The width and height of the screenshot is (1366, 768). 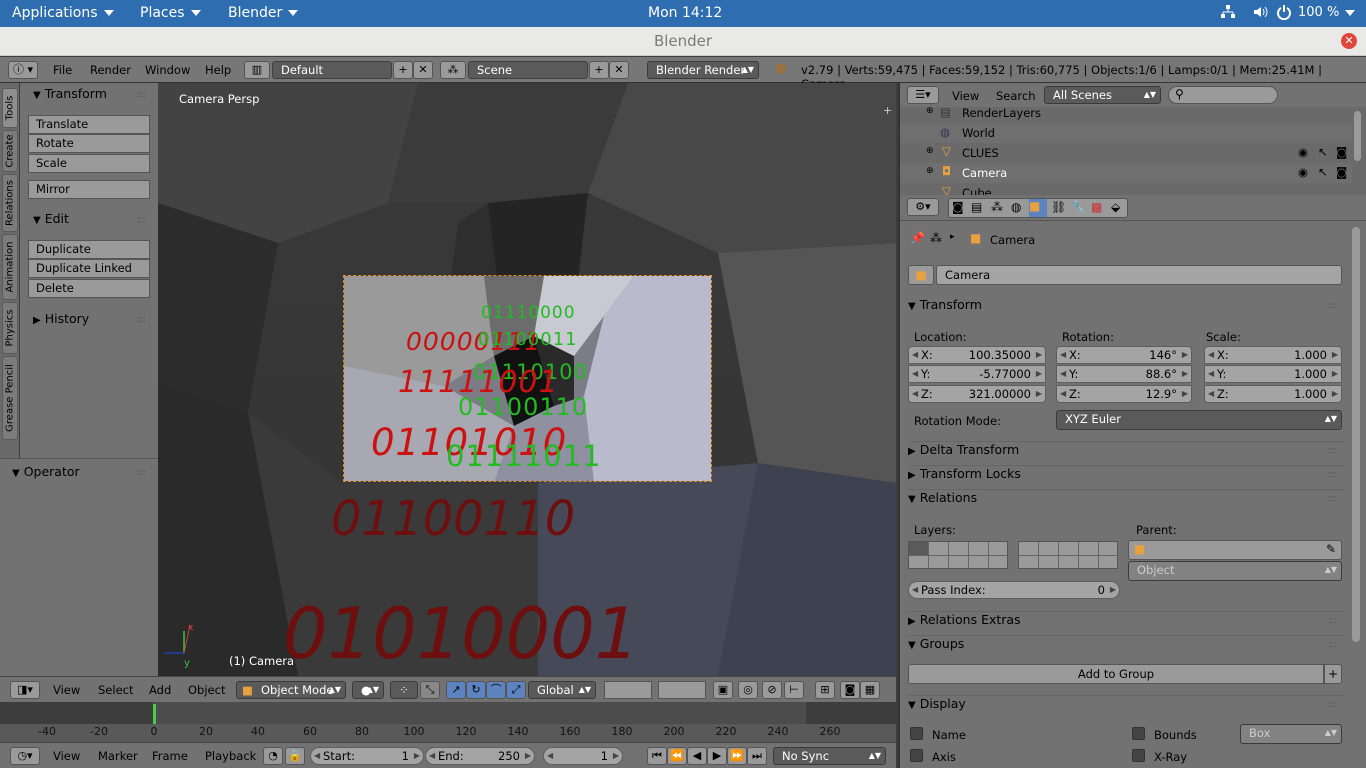 What do you see at coordinates (1068, 555) in the screenshot?
I see `layers-grid-b` at bounding box center [1068, 555].